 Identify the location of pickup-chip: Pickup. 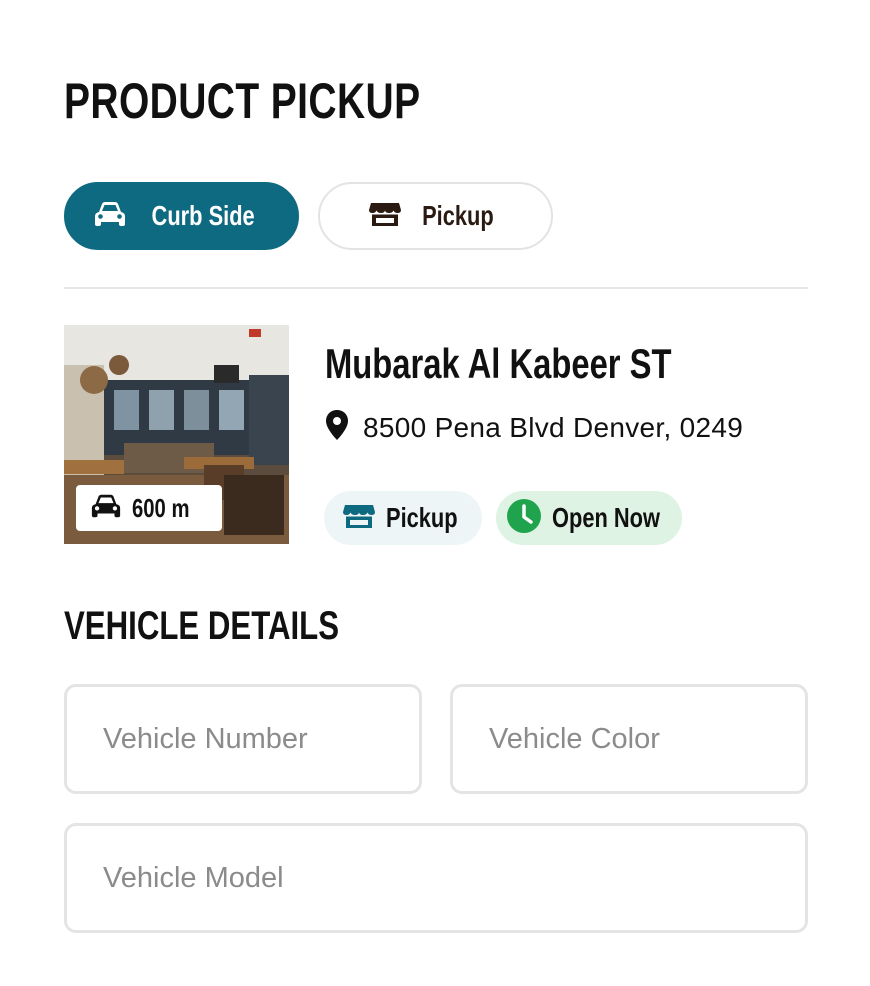
(403, 518).